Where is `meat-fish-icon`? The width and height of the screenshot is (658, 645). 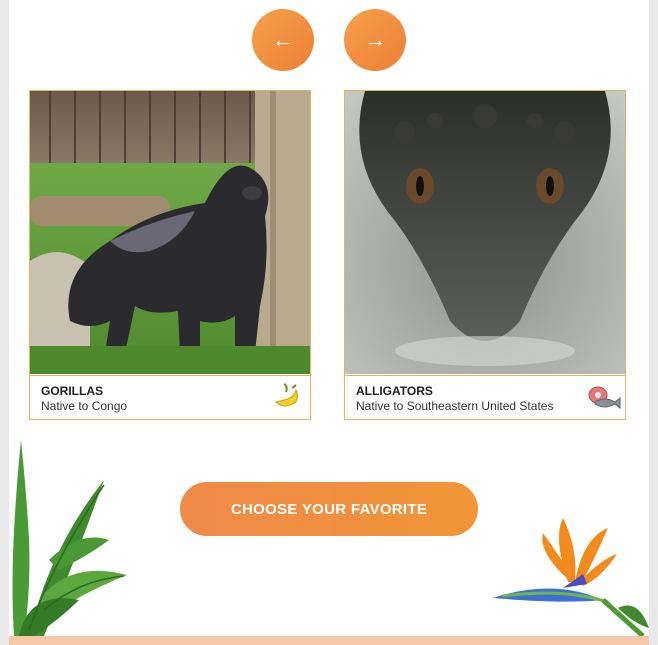 meat-fish-icon is located at coordinates (604, 397).